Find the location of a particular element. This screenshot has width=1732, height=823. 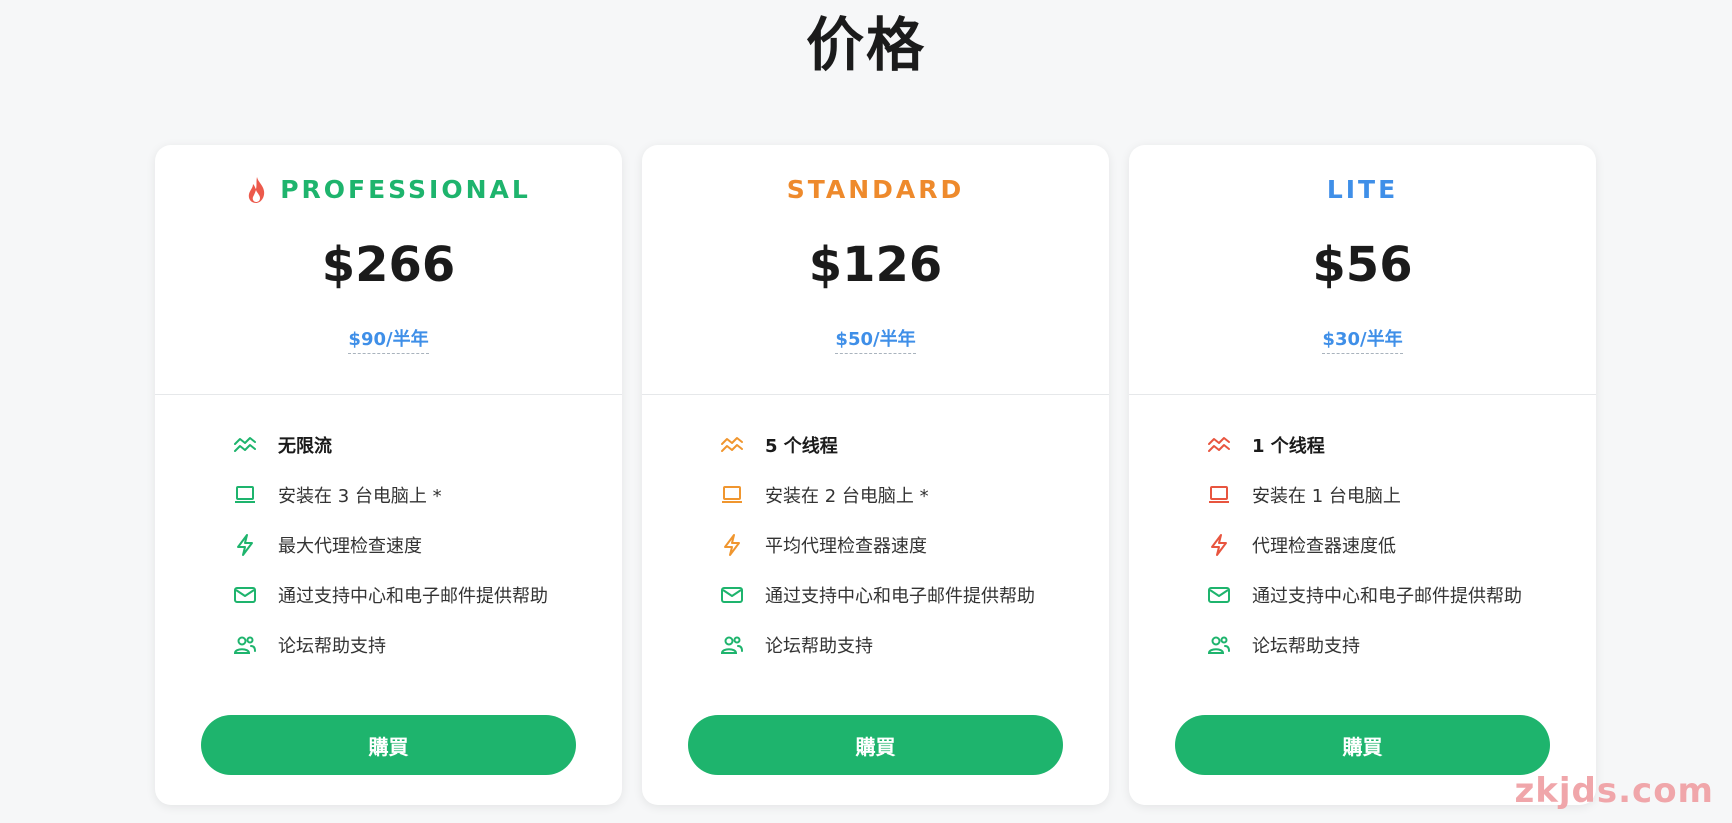

half-year-price-link: $50/半年 is located at coordinates (875, 341).